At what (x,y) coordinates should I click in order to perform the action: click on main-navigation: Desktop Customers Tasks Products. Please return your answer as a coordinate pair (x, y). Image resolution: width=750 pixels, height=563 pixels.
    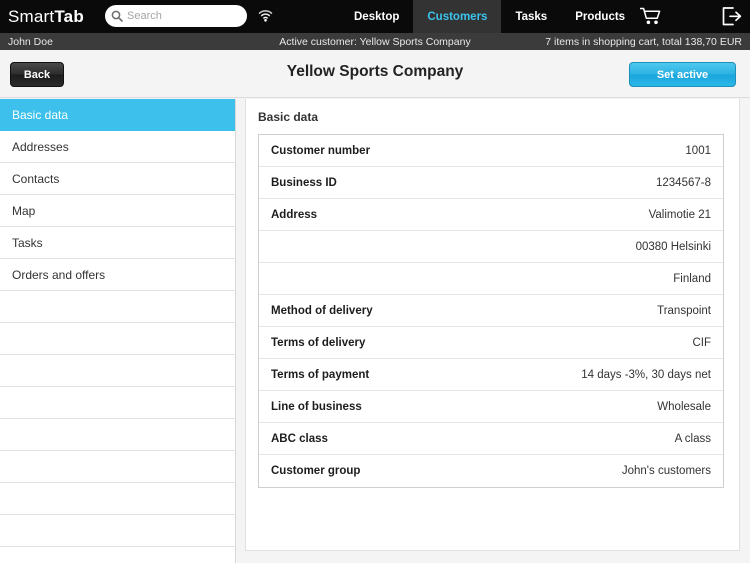
    Looking at the image, I should click on (489, 16).